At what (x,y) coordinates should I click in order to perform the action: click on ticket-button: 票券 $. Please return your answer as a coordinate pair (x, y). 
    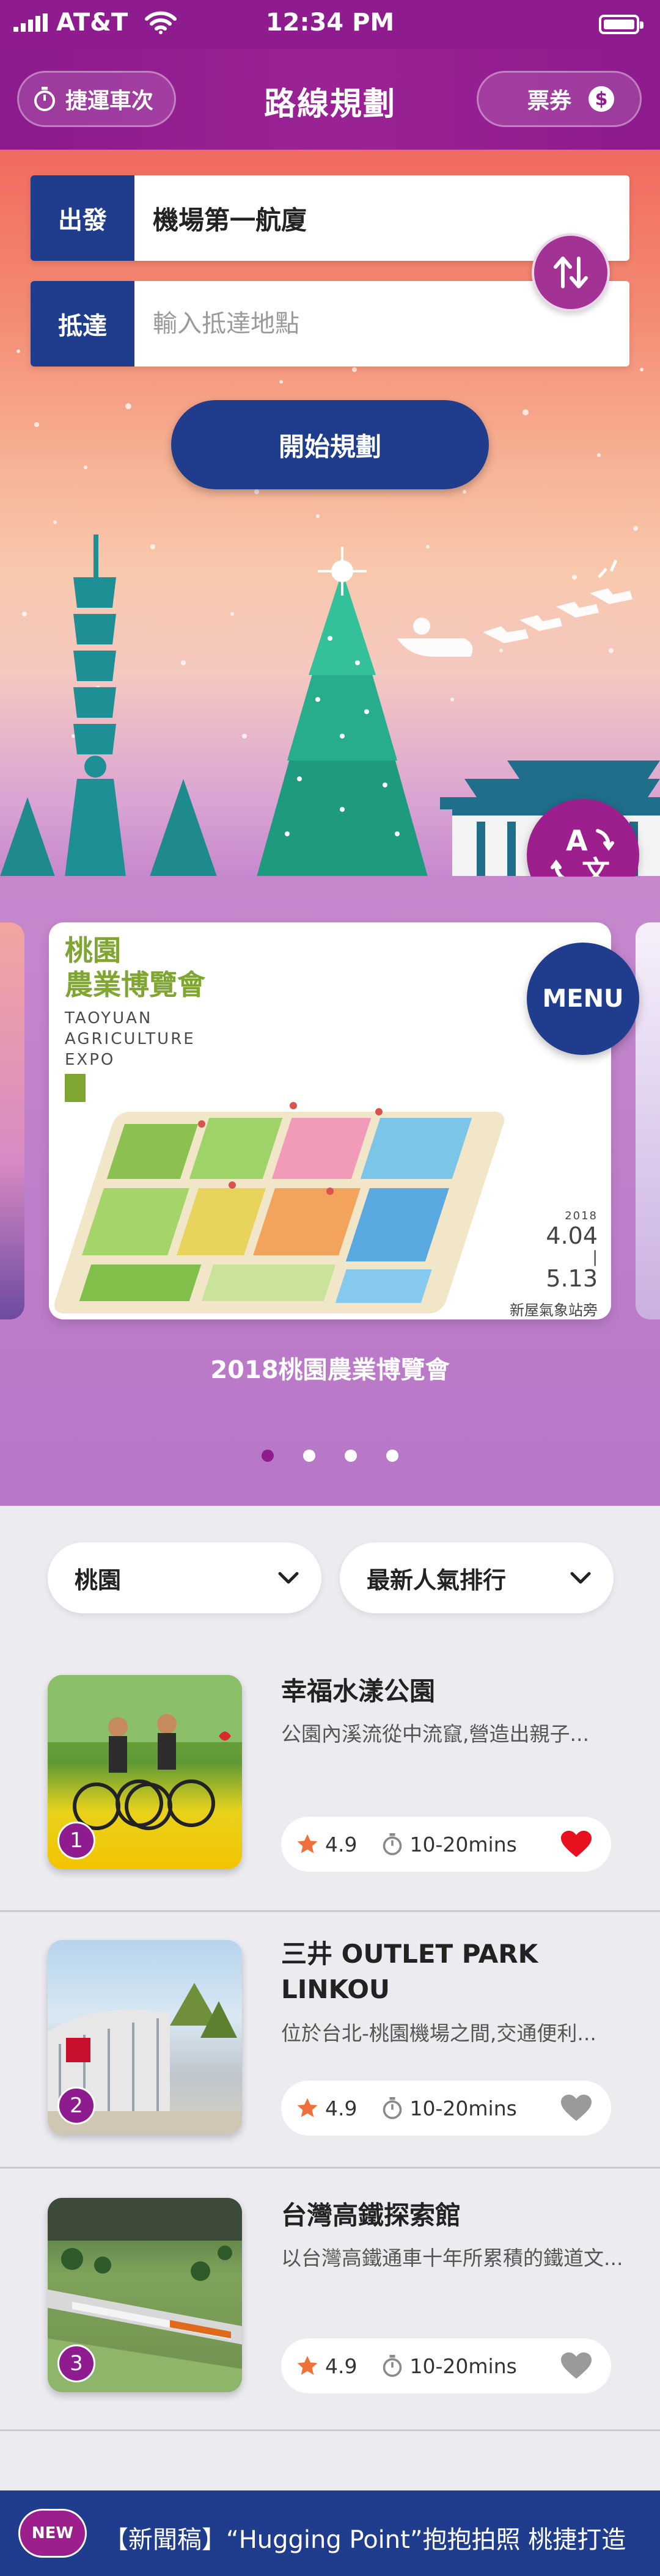
    Looking at the image, I should click on (560, 99).